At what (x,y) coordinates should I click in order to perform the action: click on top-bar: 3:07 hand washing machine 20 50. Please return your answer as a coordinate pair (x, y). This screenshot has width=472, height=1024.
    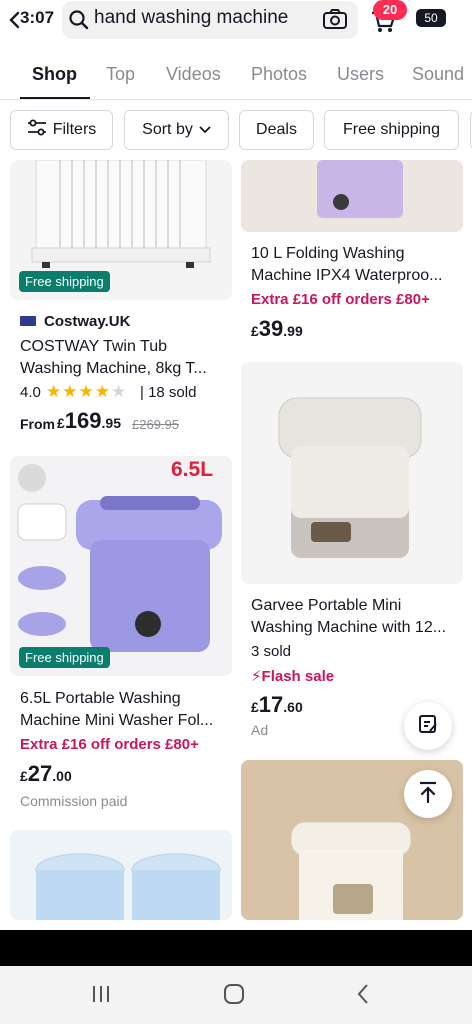
    Looking at the image, I should click on (236, 21).